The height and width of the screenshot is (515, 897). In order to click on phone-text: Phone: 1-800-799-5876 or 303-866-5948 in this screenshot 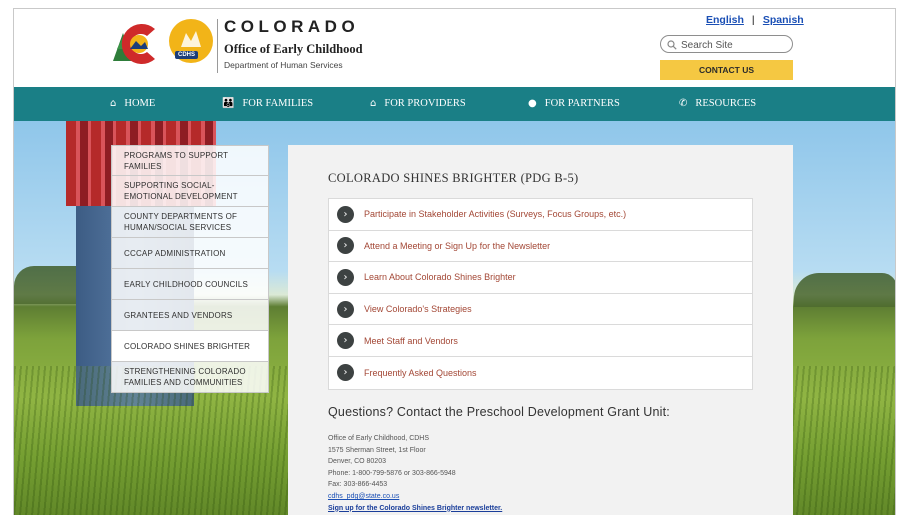, I will do `click(392, 473)`.